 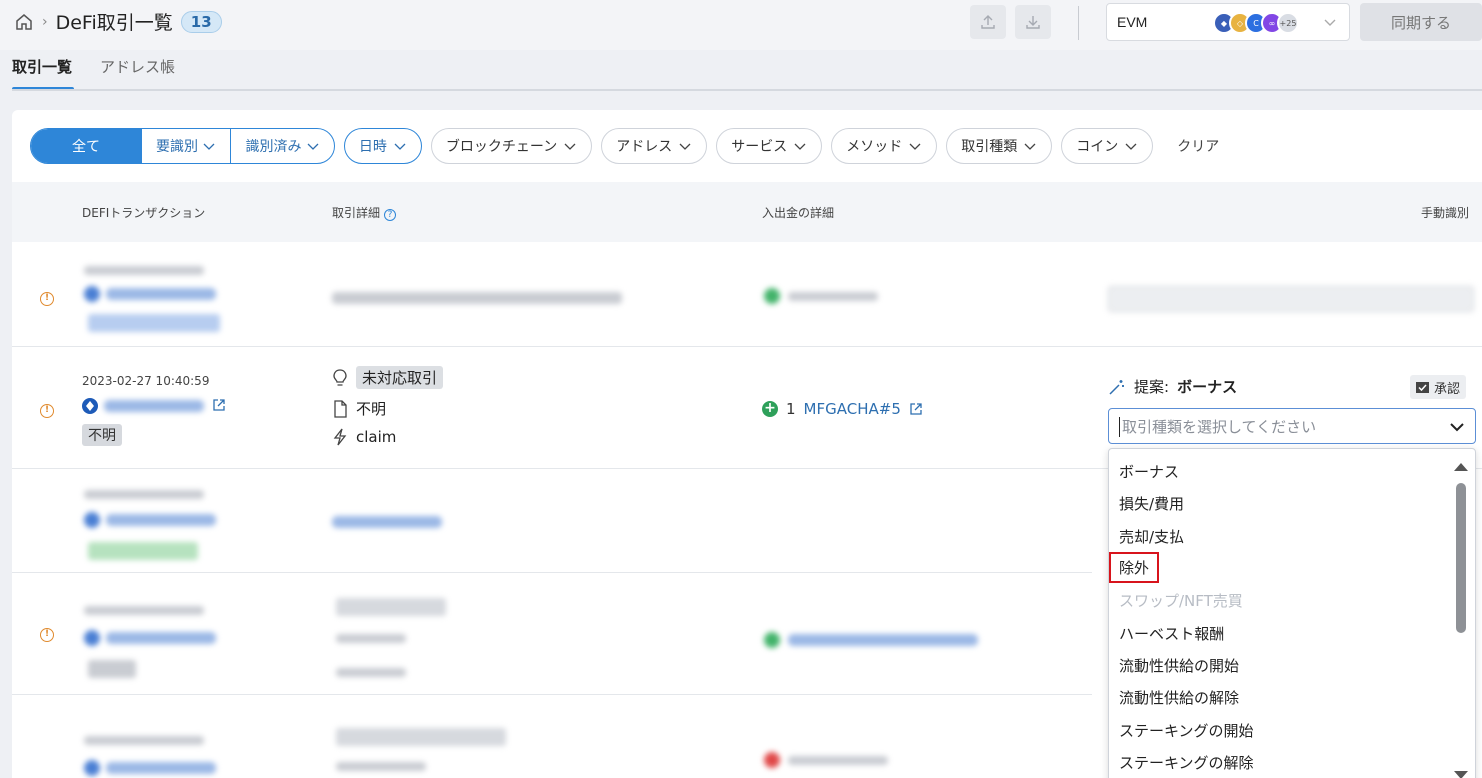 I want to click on transaction-type-select: 取引種類を選択してください, so click(x=1292, y=426).